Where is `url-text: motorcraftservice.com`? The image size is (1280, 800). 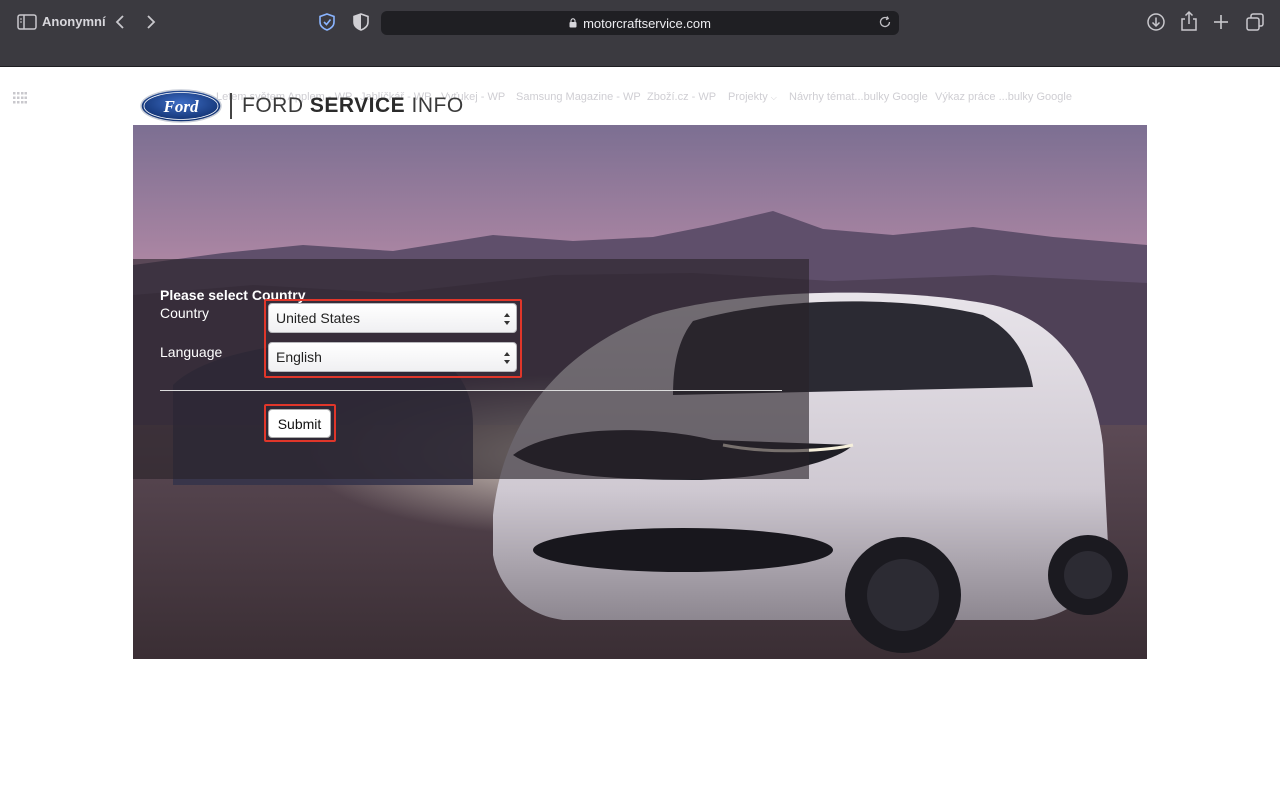
url-text: motorcraftservice.com is located at coordinates (647, 23).